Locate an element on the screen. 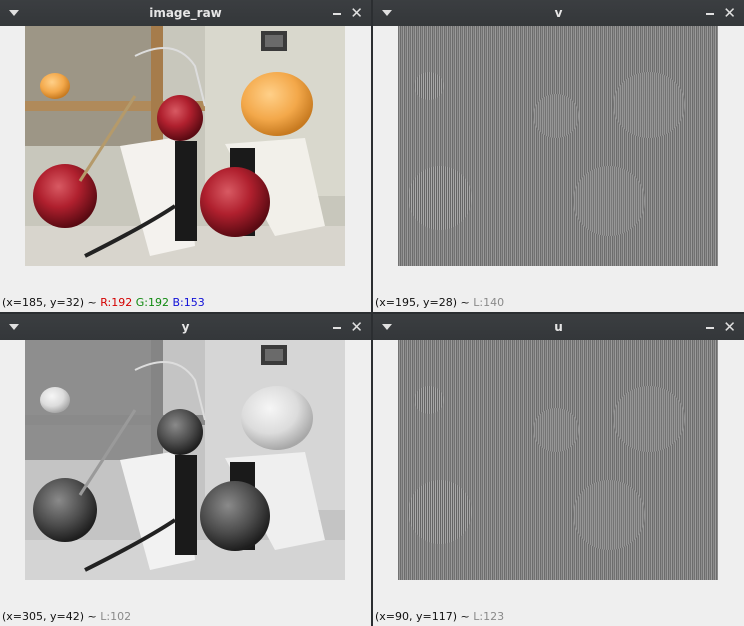  titlebar: u ✕ is located at coordinates (558, 327).